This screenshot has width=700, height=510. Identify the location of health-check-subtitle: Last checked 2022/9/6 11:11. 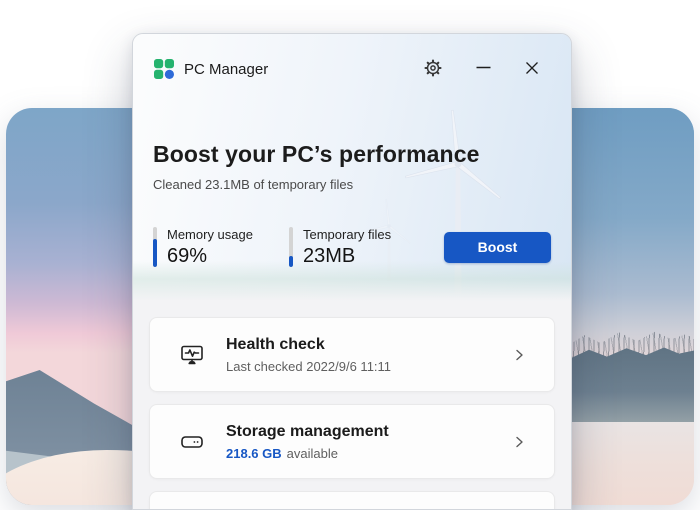
(309, 366).